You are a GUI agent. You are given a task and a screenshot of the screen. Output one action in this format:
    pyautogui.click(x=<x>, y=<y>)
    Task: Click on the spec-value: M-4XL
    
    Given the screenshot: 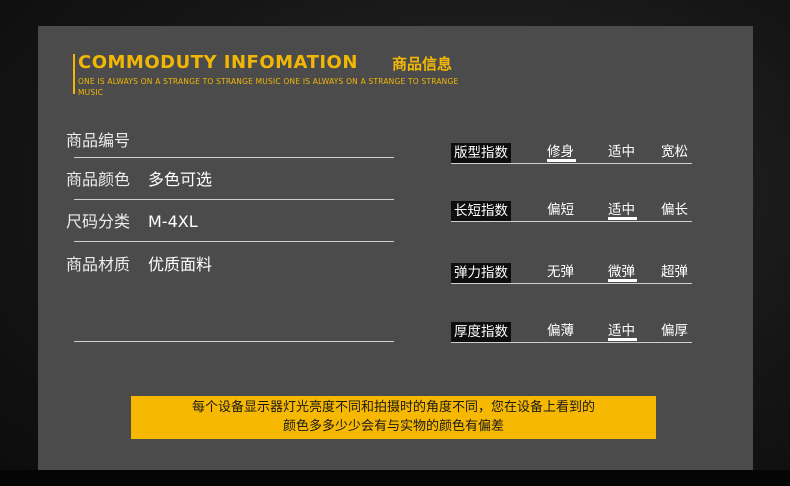 What is the action you would take?
    pyautogui.click(x=173, y=221)
    